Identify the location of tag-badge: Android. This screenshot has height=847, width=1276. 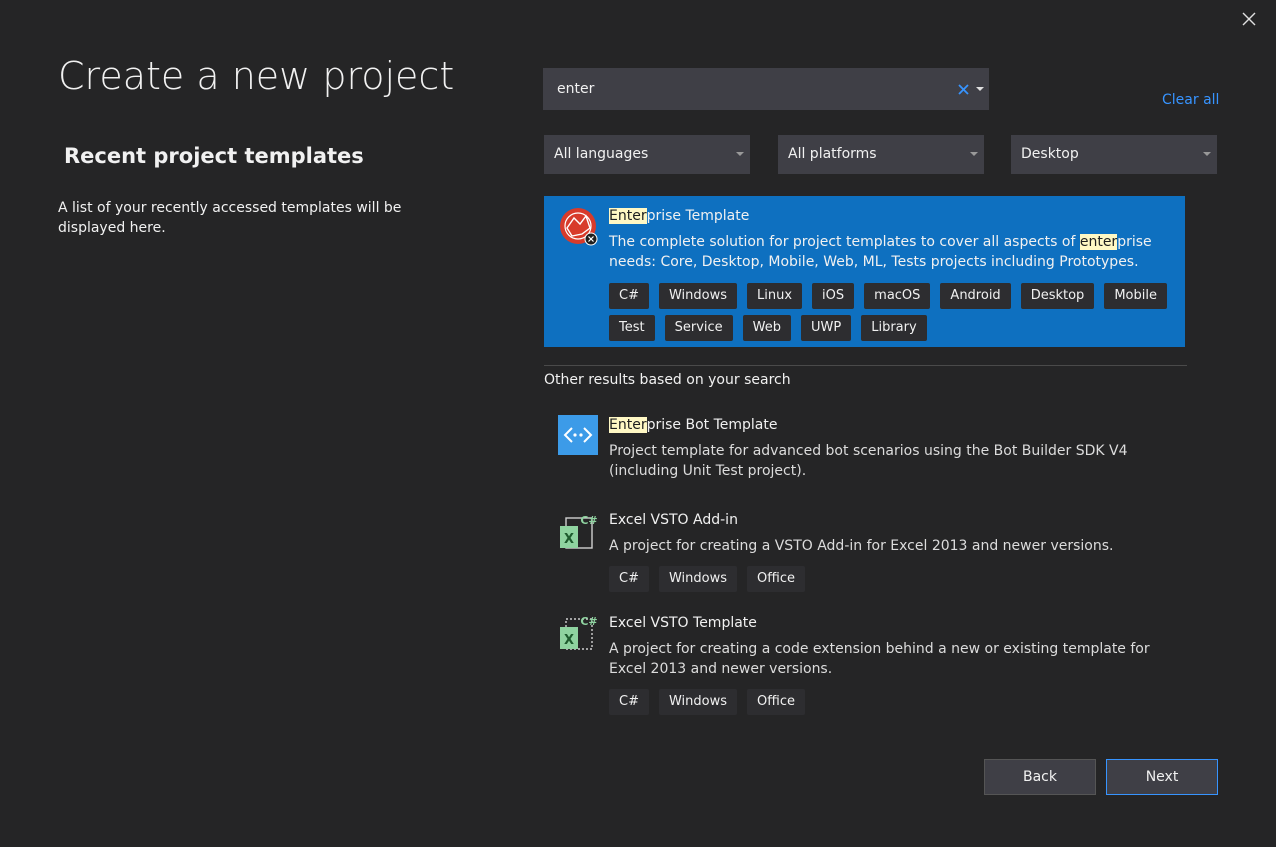
(975, 296).